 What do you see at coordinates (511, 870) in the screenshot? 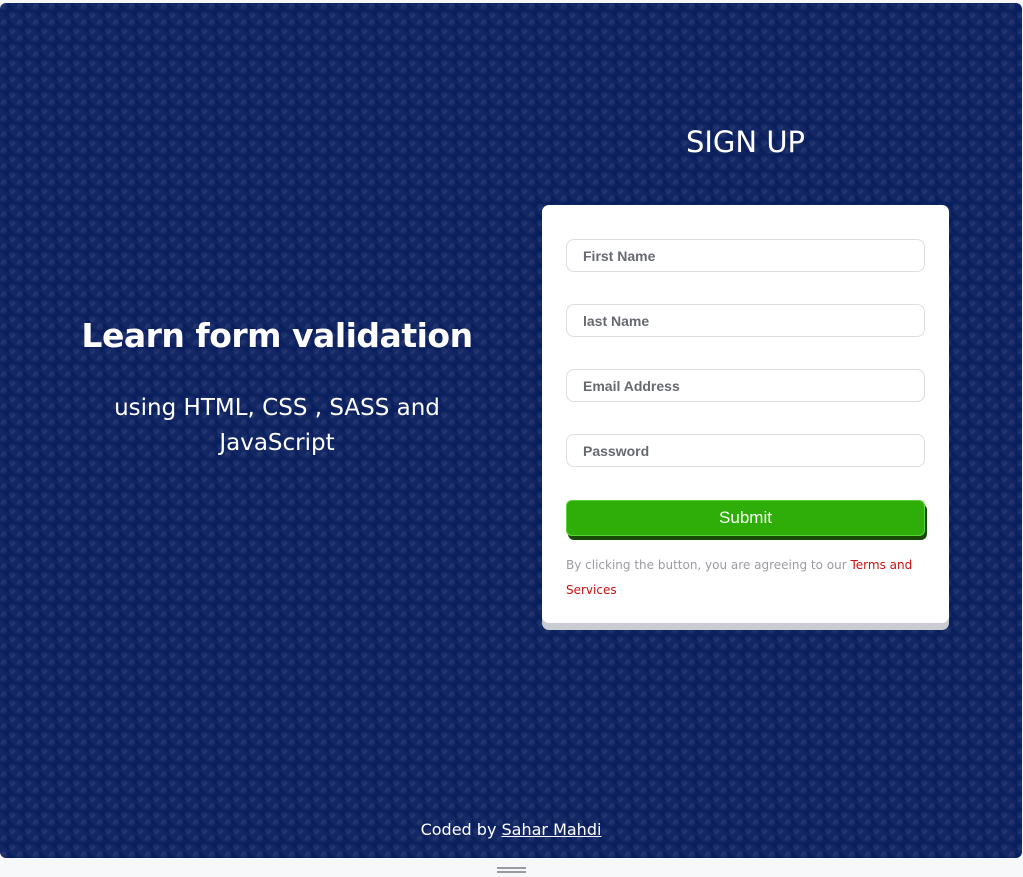
I see `drag-handle-icon` at bounding box center [511, 870].